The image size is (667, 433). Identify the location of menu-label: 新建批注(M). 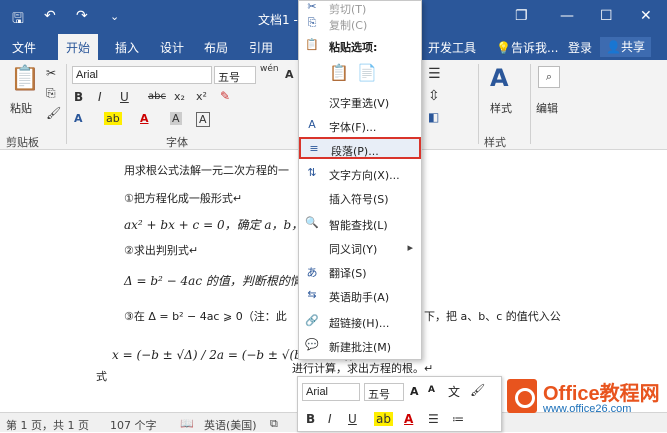
(360, 347).